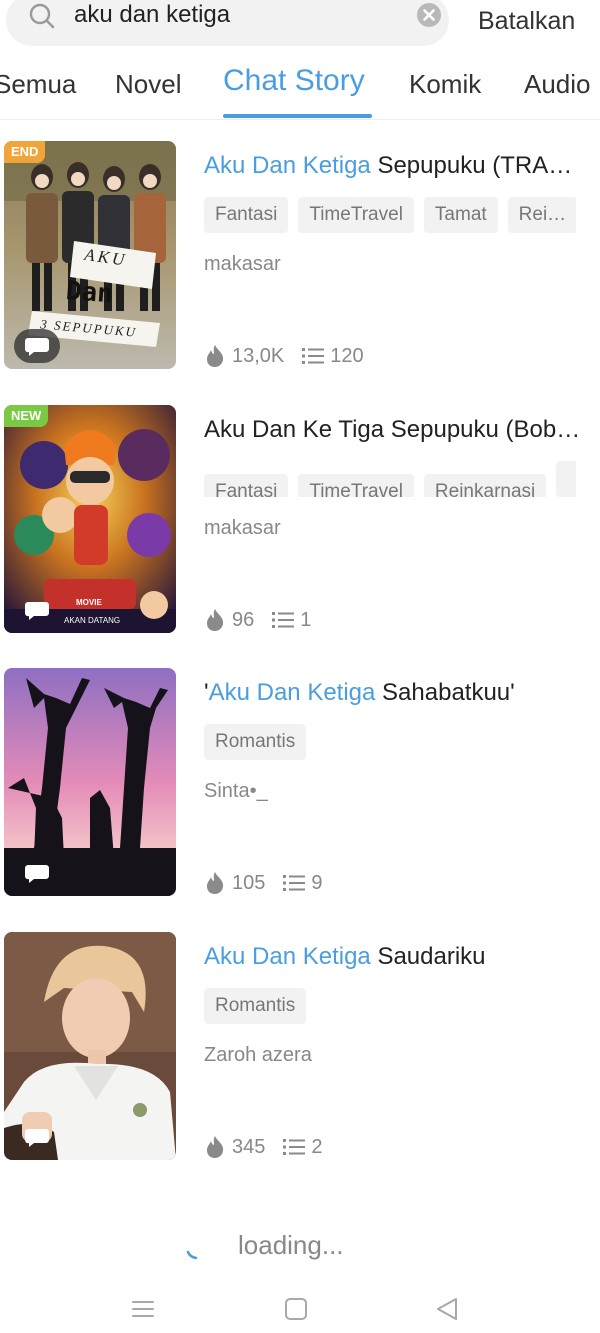 The height and width of the screenshot is (1333, 600). What do you see at coordinates (249, 882) in the screenshot?
I see `view-count: 105` at bounding box center [249, 882].